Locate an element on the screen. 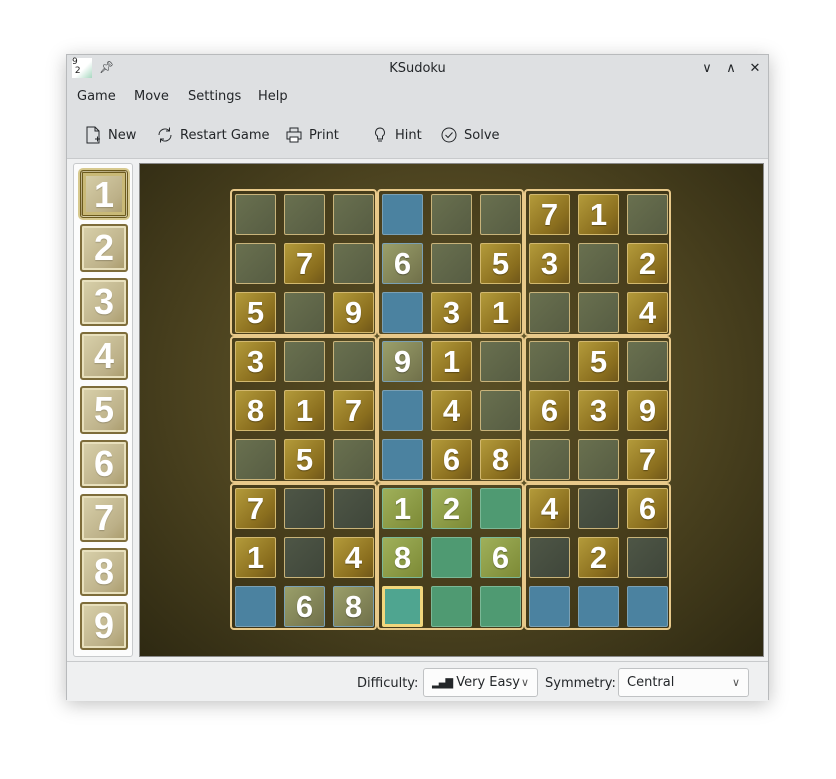  palette-symbol-6: 6 is located at coordinates (104, 464).